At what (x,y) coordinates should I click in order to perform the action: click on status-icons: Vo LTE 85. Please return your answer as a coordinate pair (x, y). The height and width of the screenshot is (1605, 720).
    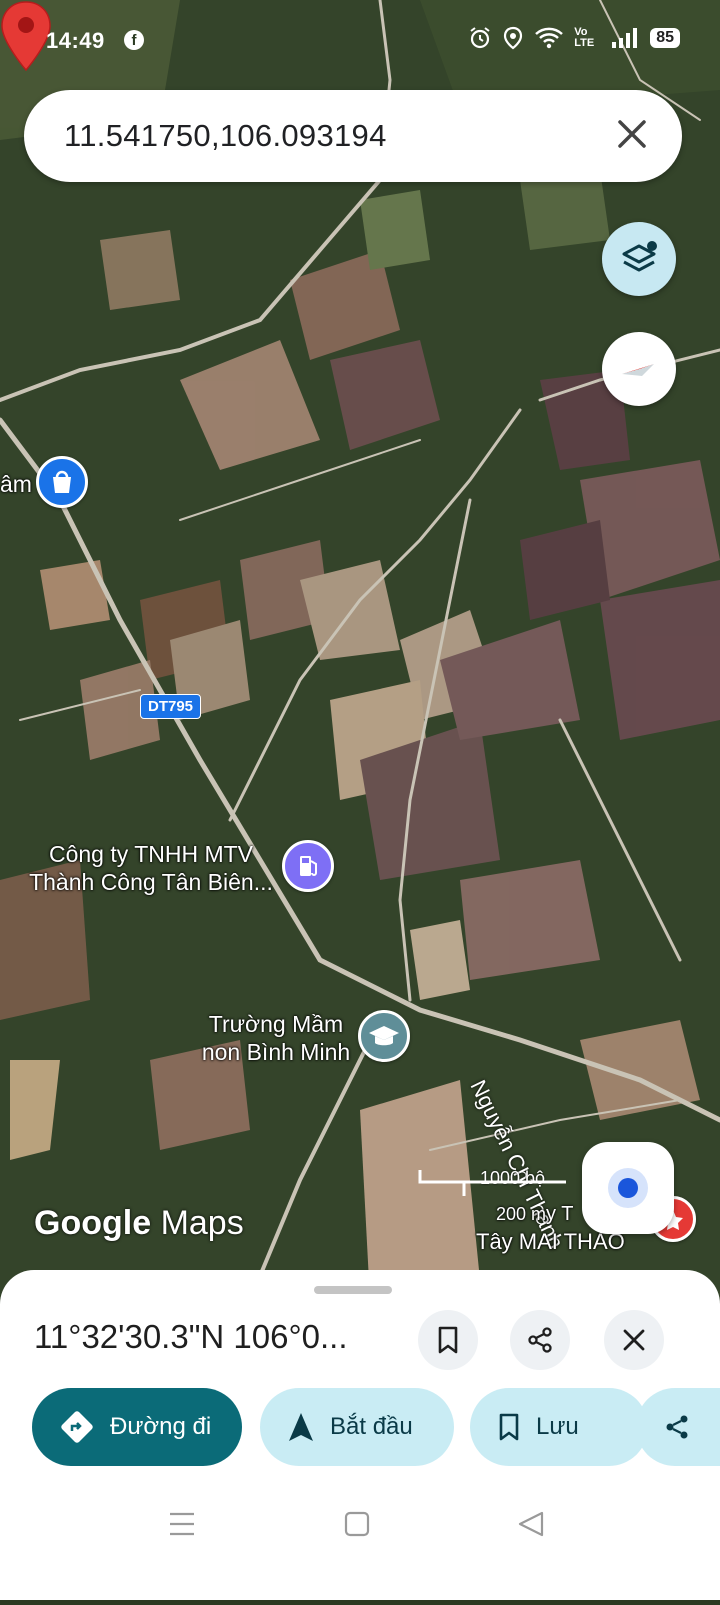
    Looking at the image, I should click on (574, 38).